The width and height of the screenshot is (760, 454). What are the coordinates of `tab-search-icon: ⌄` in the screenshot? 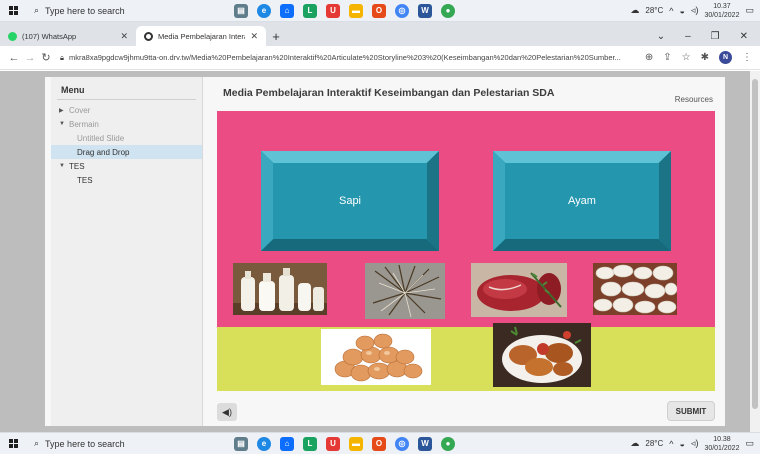 It's located at (661, 36).